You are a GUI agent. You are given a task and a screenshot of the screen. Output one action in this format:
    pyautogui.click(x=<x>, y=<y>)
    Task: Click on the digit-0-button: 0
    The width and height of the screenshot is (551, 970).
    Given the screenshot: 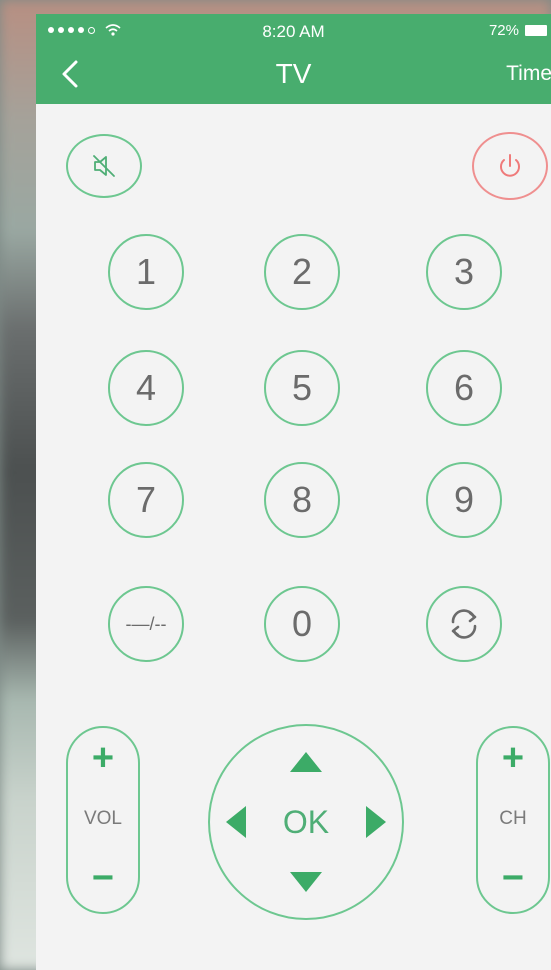 What is the action you would take?
    pyautogui.click(x=302, y=624)
    